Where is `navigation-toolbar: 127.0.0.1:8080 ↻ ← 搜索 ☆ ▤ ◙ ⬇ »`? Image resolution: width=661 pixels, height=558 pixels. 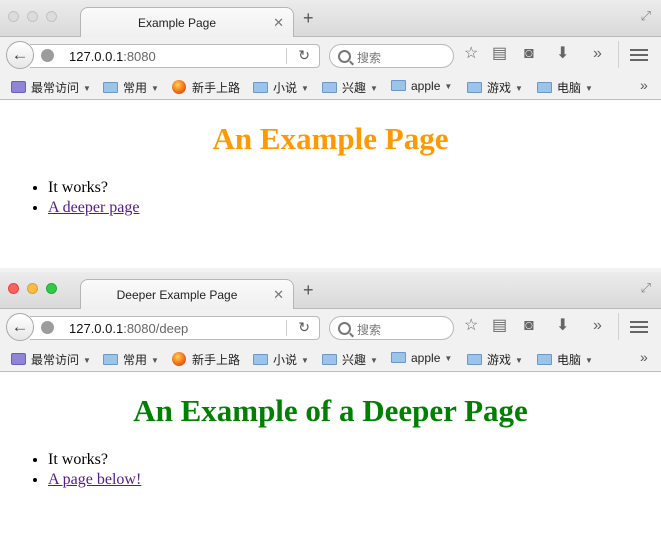 navigation-toolbar: 127.0.0.1:8080 ↻ ← 搜索 ☆ ▤ ◙ ⬇ » is located at coordinates (330, 55).